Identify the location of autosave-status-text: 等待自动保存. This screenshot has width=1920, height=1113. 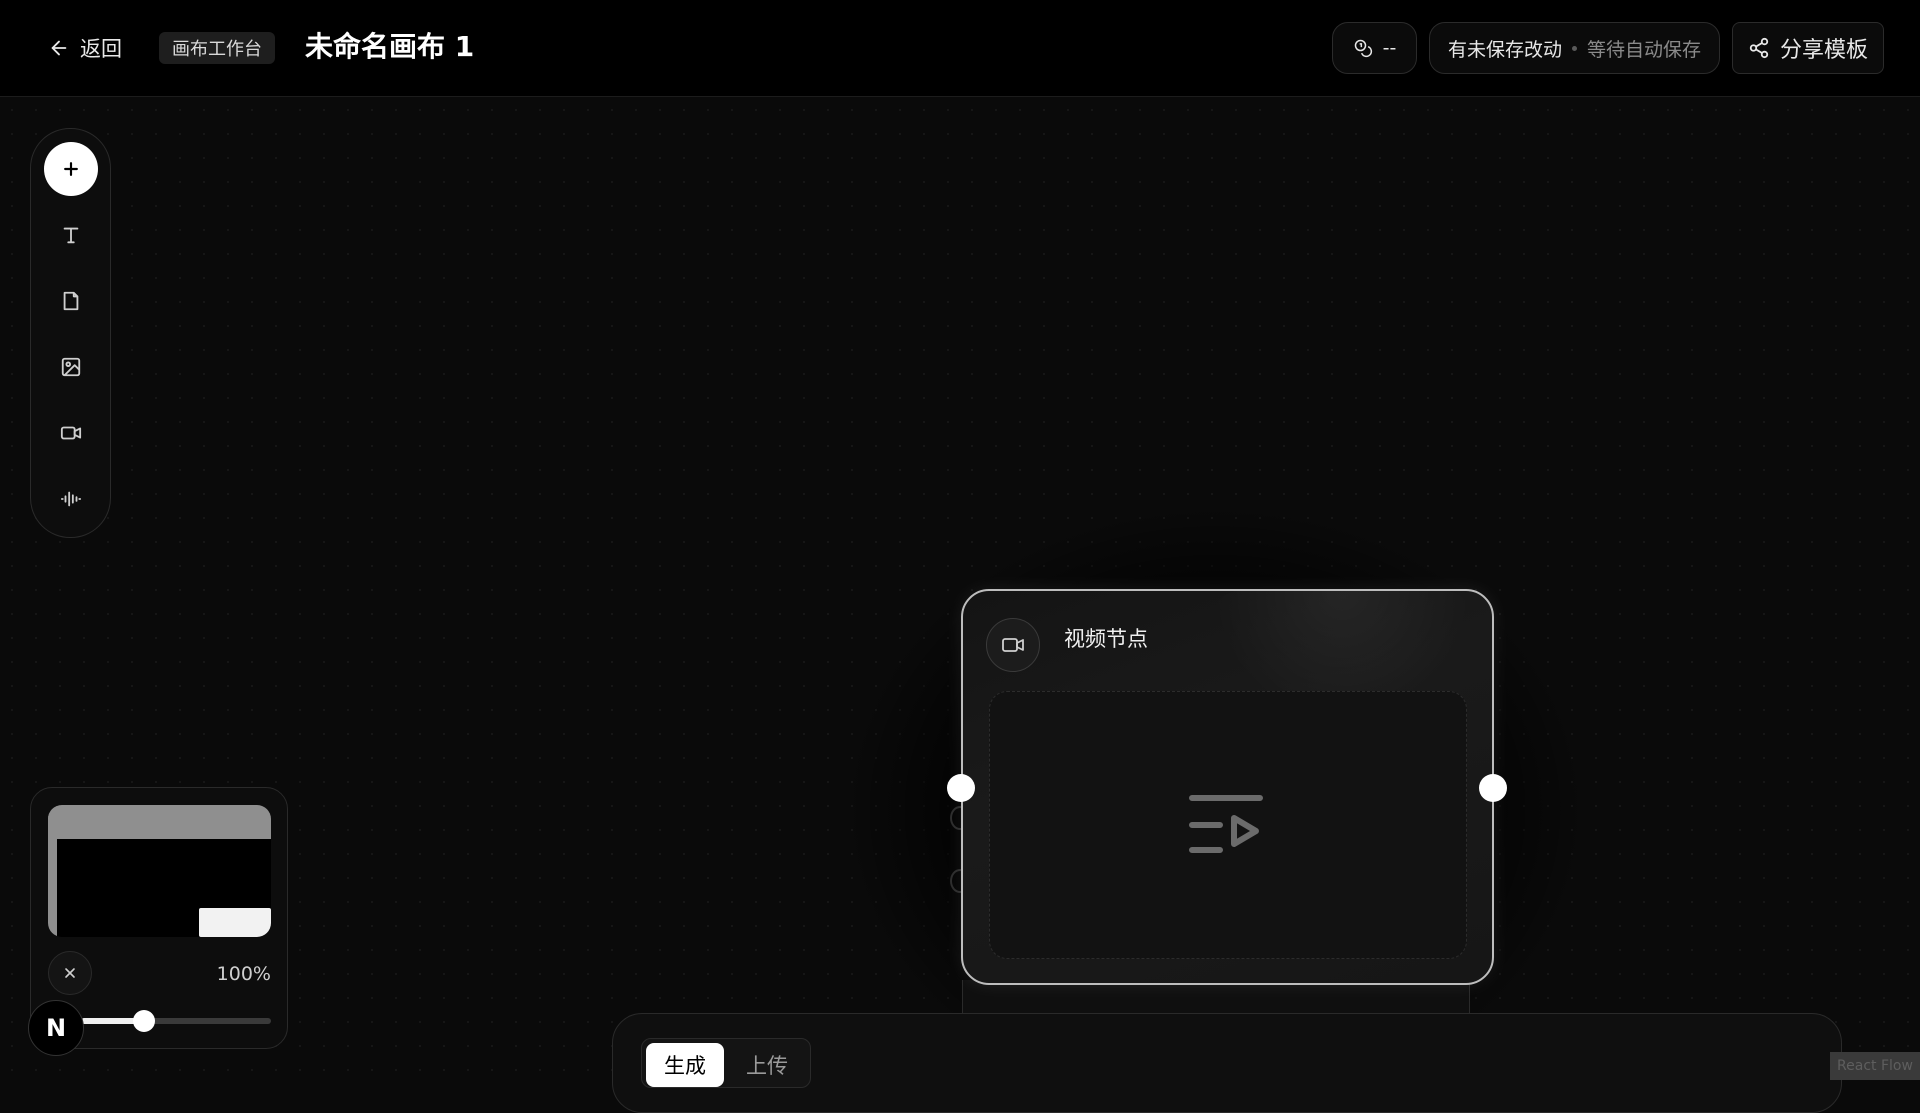
(1644, 48).